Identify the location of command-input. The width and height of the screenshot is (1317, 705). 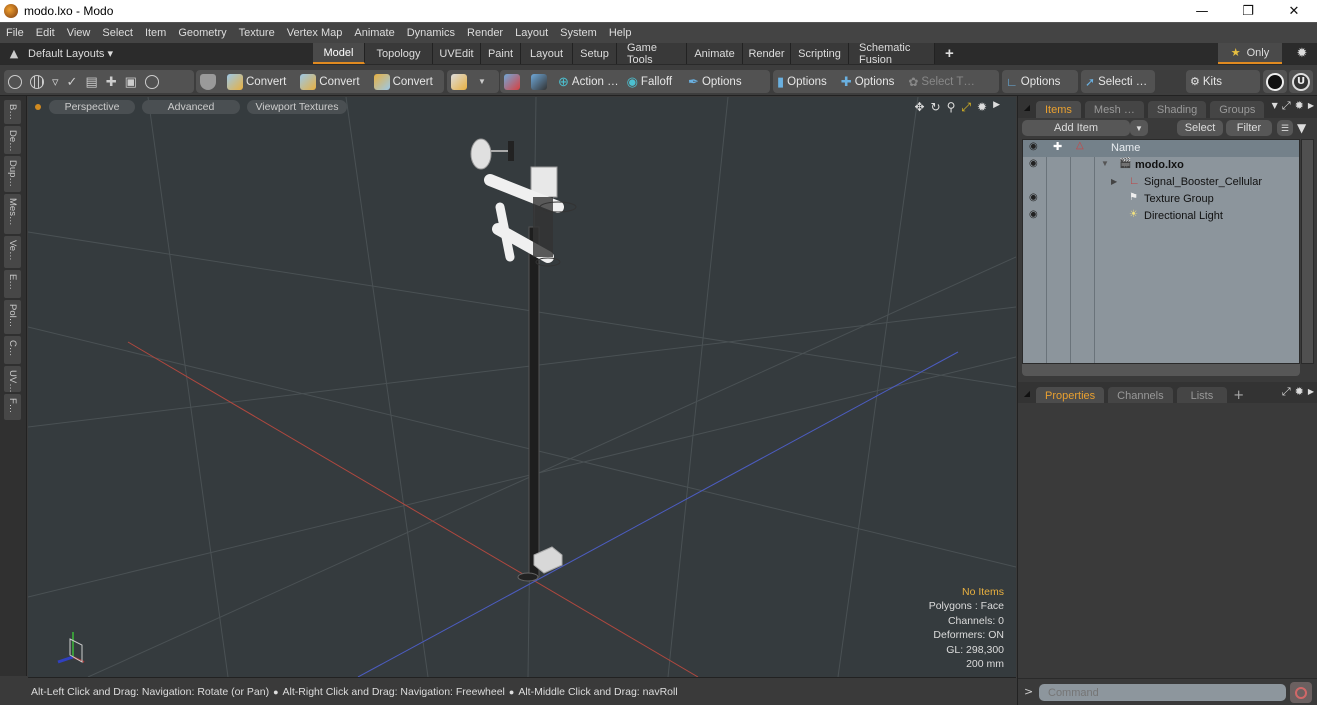
(1162, 692).